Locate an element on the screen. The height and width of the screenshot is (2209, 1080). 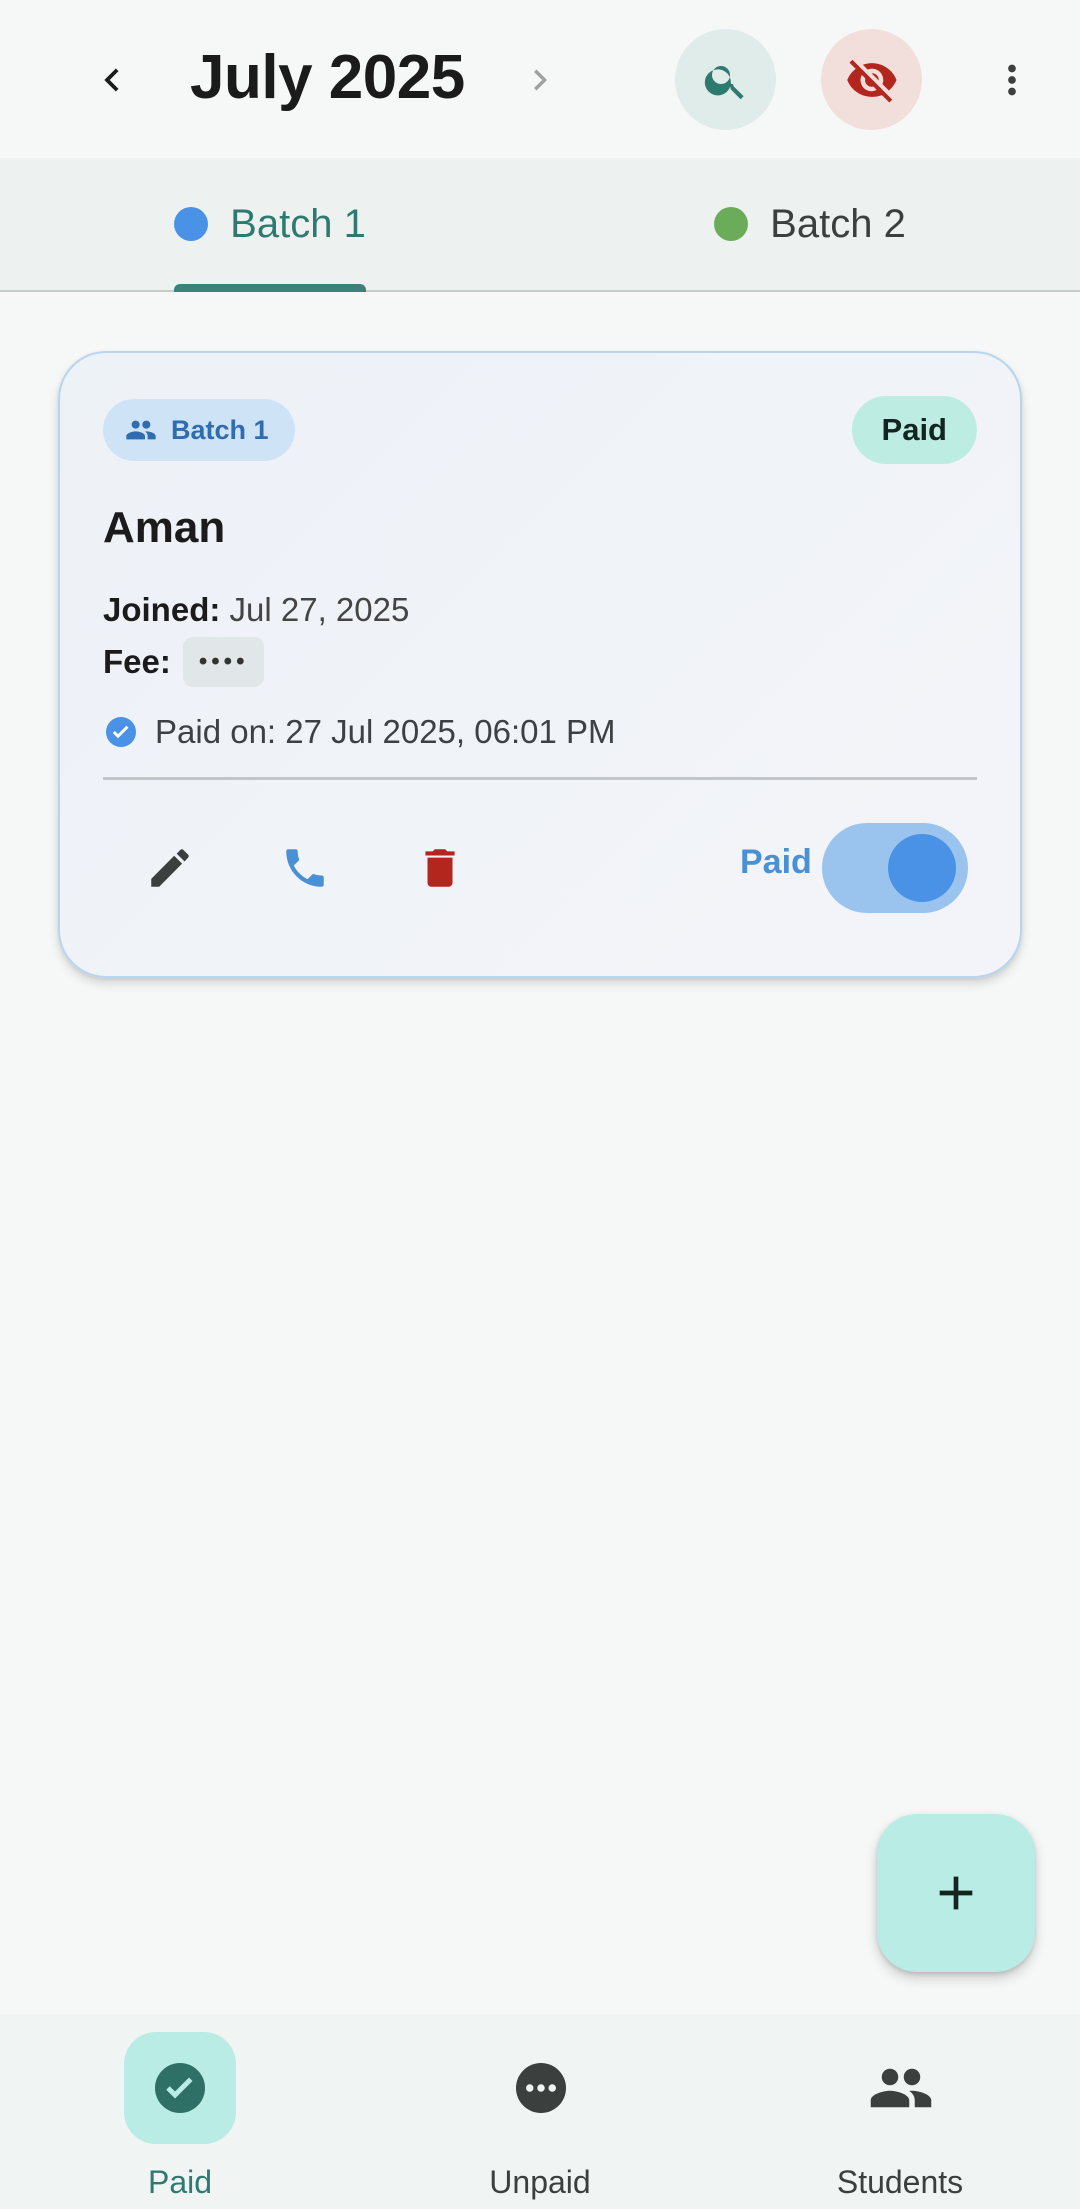
nav-label: Paid is located at coordinates (180, 2182).